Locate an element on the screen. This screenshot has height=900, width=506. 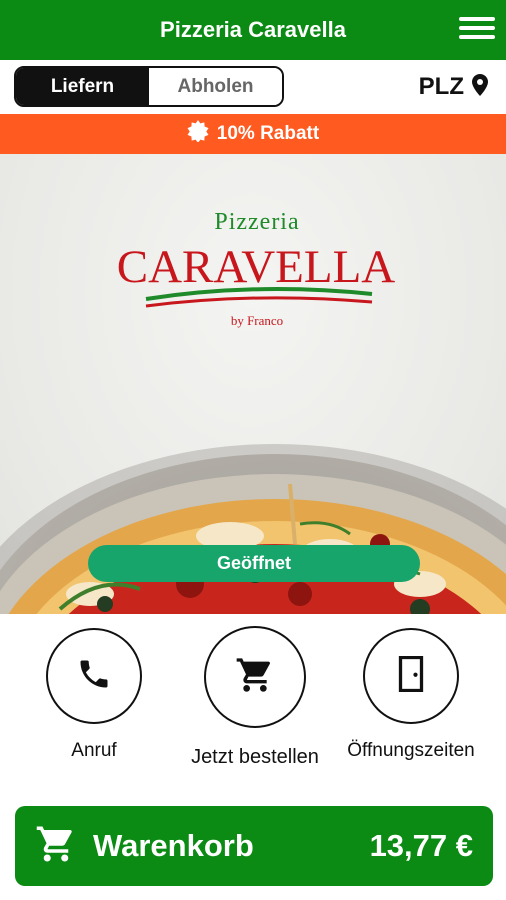
order-now-label: Jetzt bestellen is located at coordinates (255, 757).